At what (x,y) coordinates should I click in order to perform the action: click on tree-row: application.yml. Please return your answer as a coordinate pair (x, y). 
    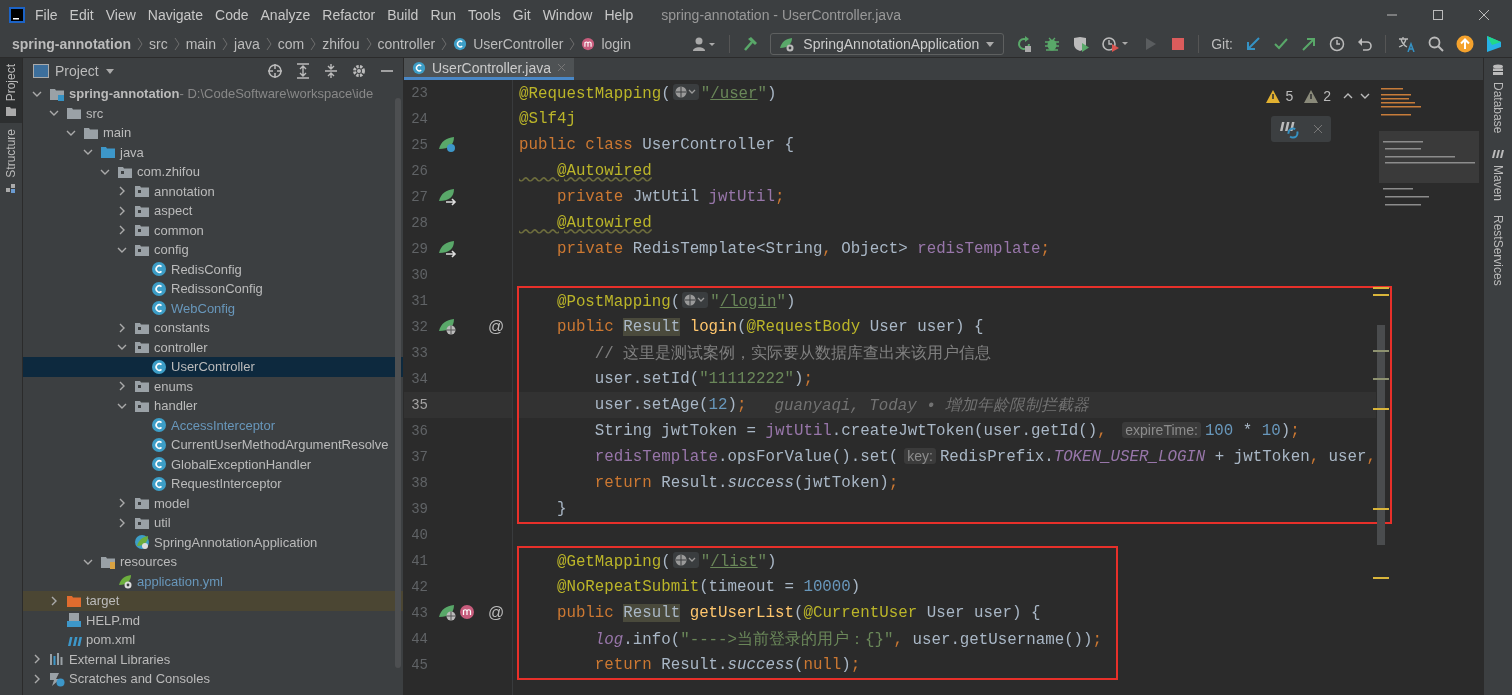
    Looking at the image, I should click on (213, 581).